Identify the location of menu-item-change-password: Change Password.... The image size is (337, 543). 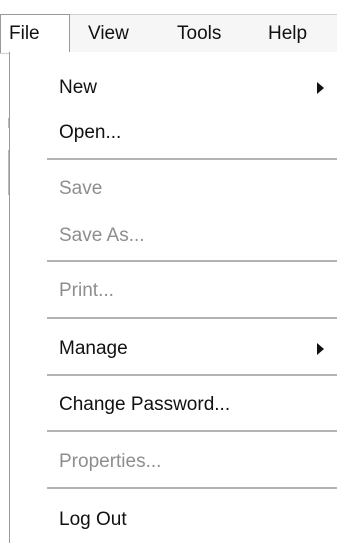
(144, 405).